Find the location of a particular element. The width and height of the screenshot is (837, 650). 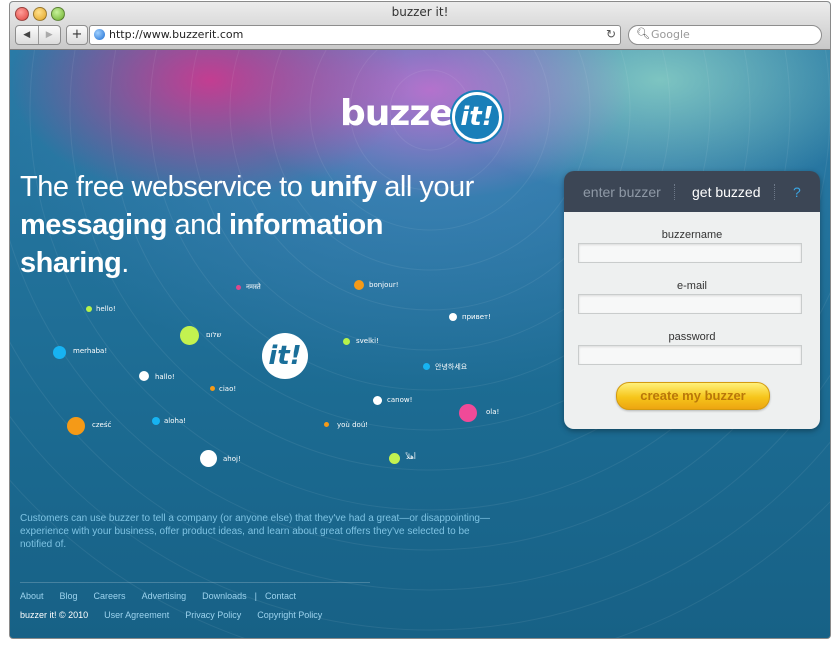

bubble-label: привет! is located at coordinates (476, 317).